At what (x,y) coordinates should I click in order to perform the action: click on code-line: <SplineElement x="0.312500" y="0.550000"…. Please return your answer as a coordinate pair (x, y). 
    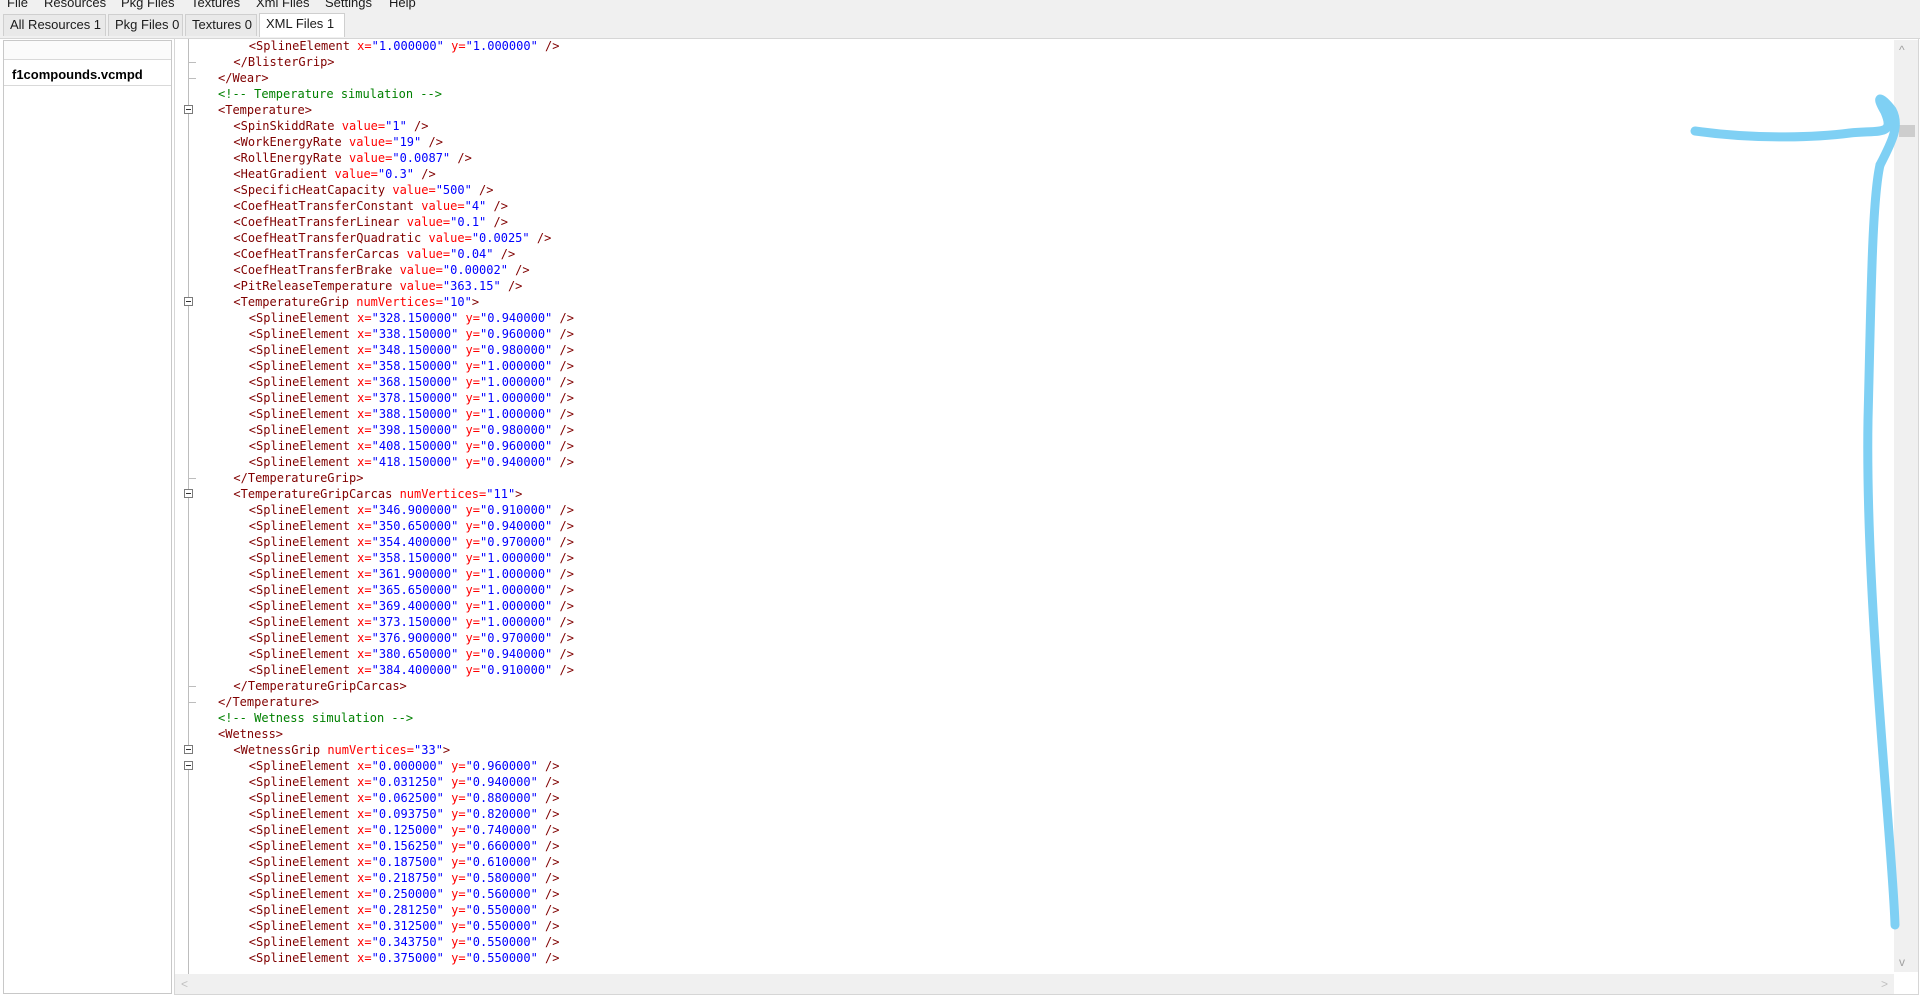
    Looking at the image, I should click on (404, 926).